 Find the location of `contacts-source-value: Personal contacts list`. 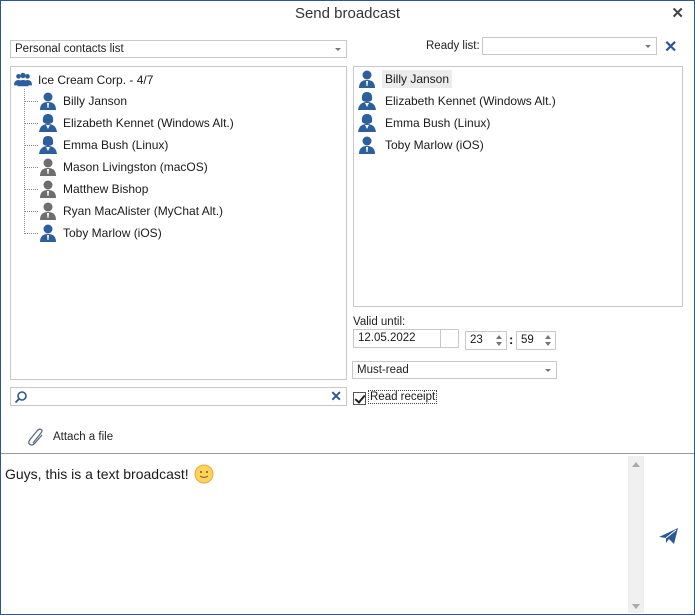

contacts-source-value: Personal contacts list is located at coordinates (69, 49).